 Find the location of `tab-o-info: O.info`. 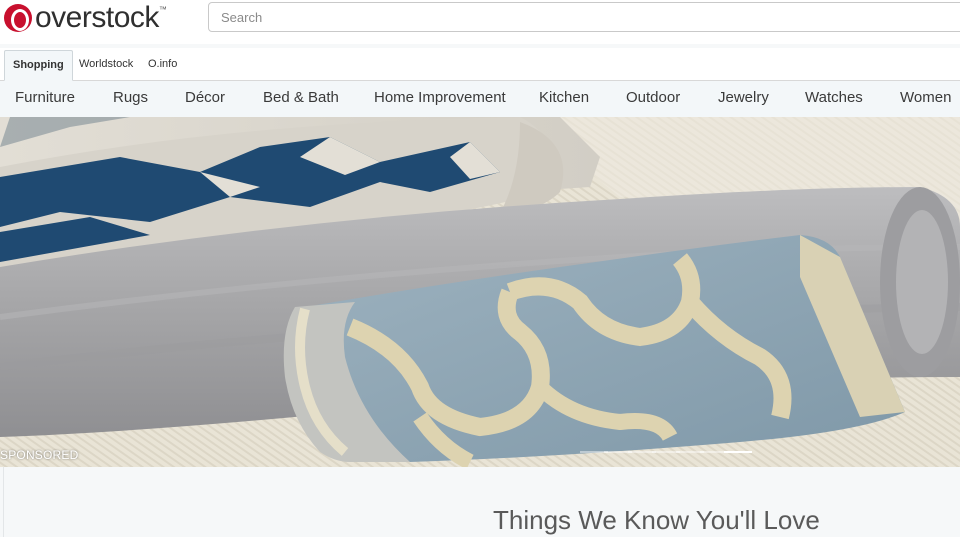

tab-o-info: O.info is located at coordinates (162, 65).